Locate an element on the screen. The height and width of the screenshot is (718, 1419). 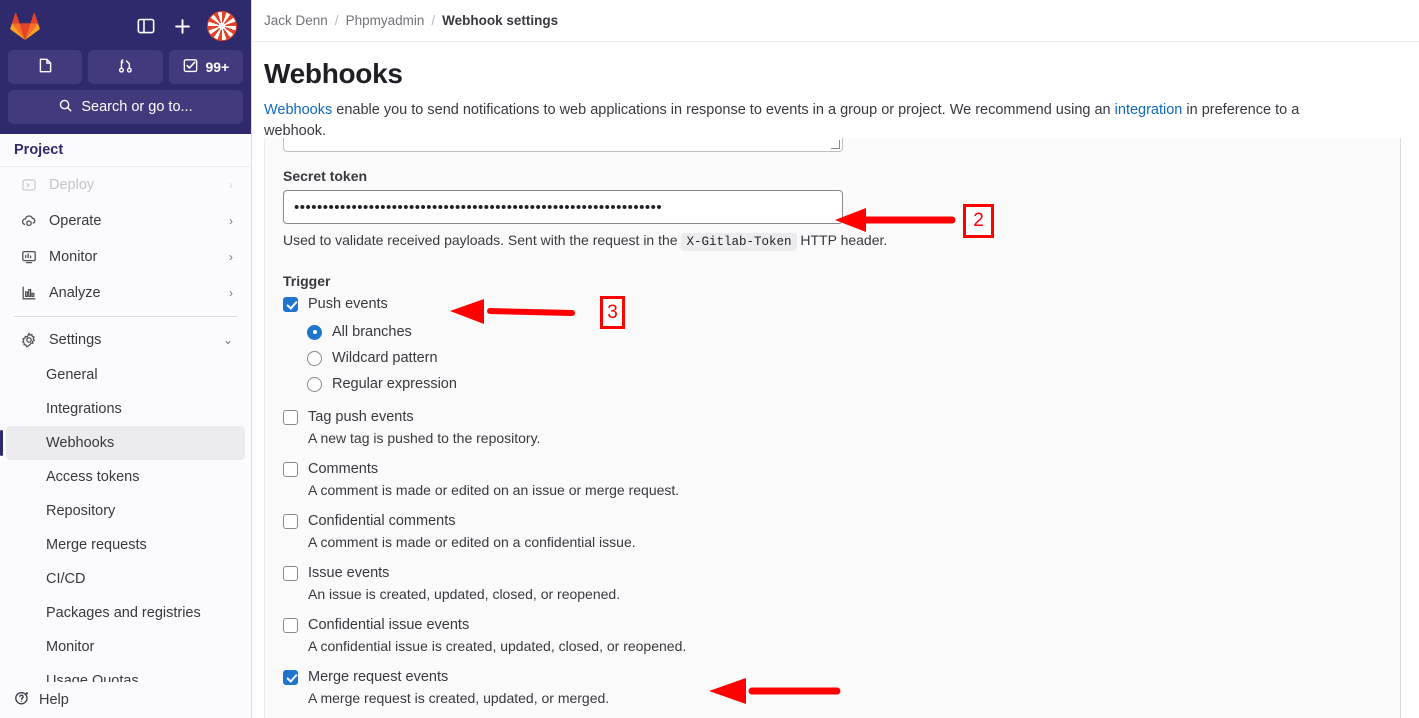
branch-option-all-branches: All branches is located at coordinates (853, 332).